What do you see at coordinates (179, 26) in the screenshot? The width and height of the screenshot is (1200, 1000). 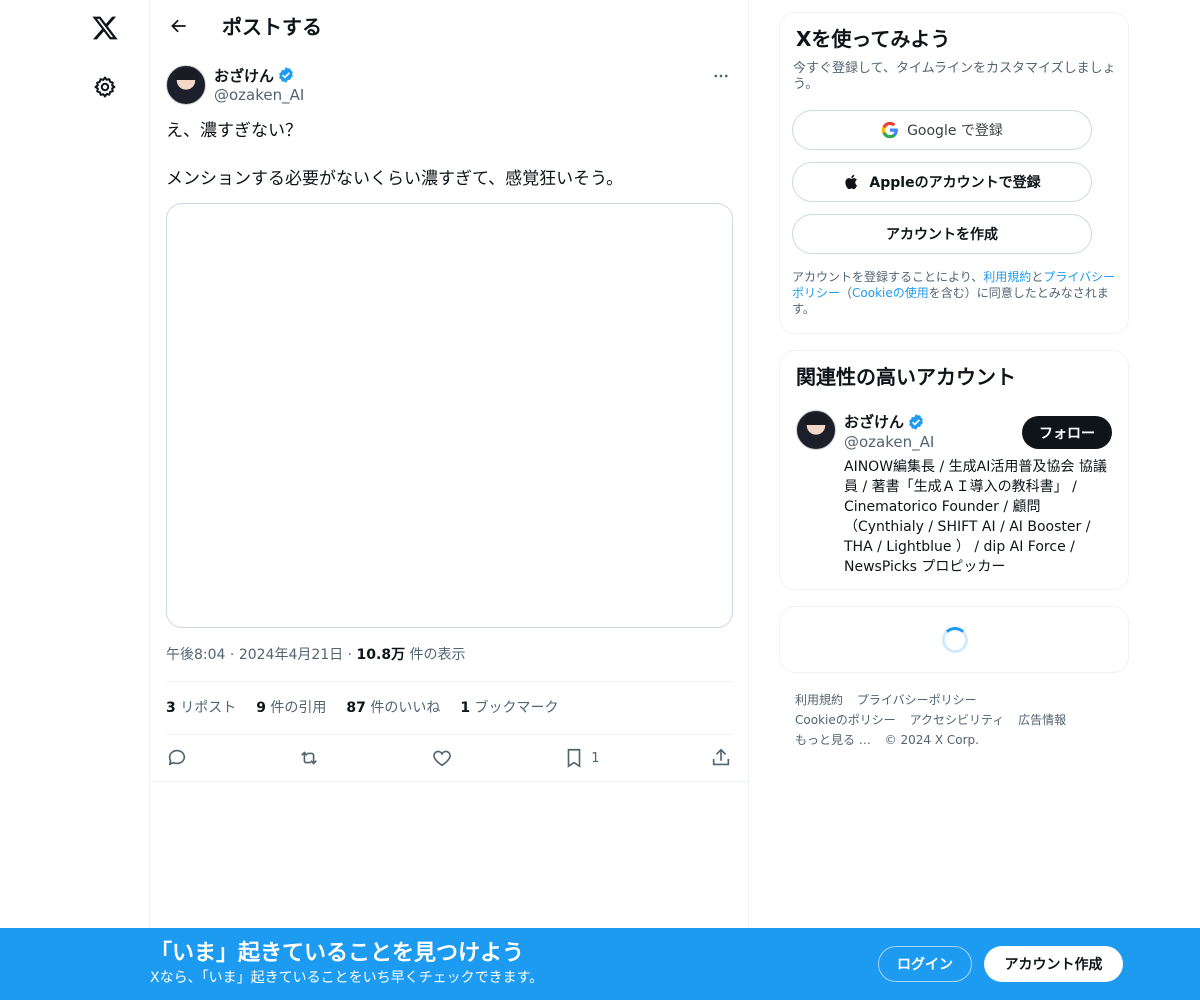 I see `arrow-left-icon` at bounding box center [179, 26].